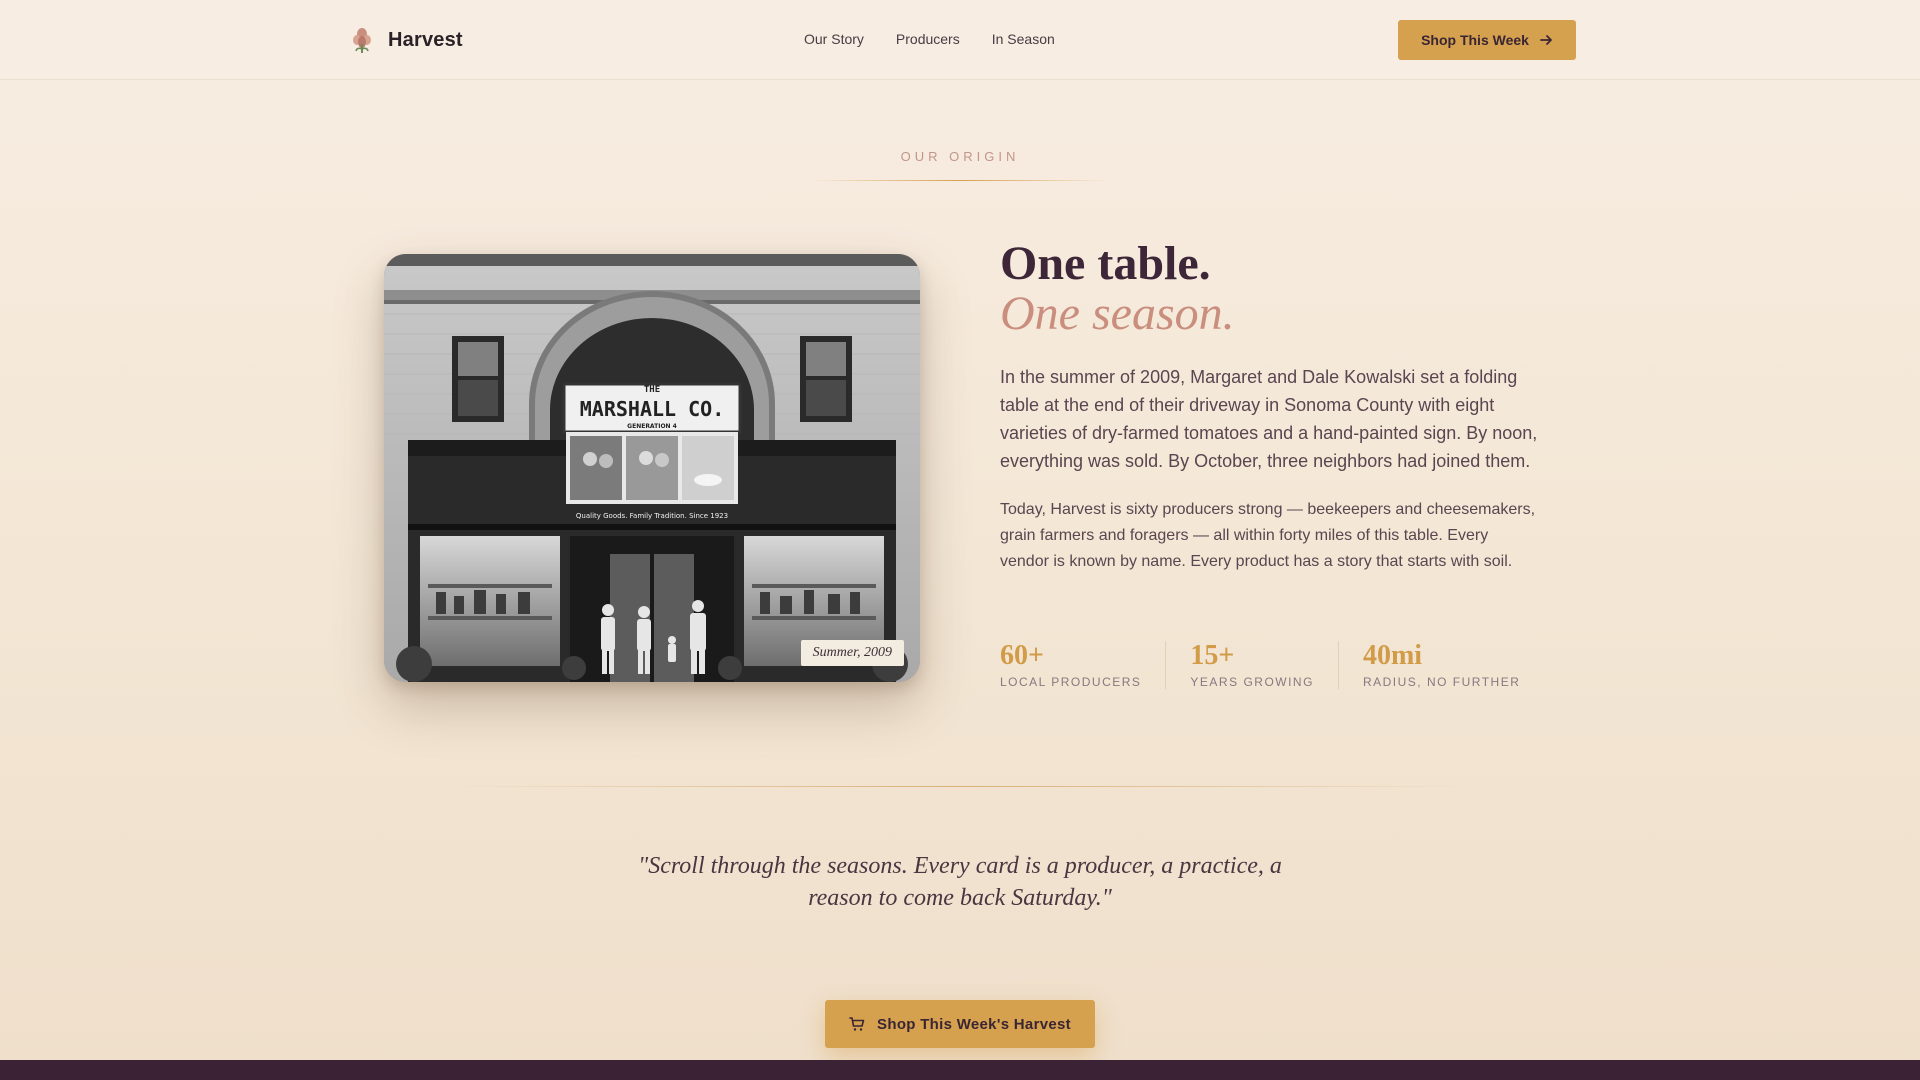 The height and width of the screenshot is (1080, 1920). What do you see at coordinates (1252, 682) in the screenshot?
I see `stat-label: Years Growing` at bounding box center [1252, 682].